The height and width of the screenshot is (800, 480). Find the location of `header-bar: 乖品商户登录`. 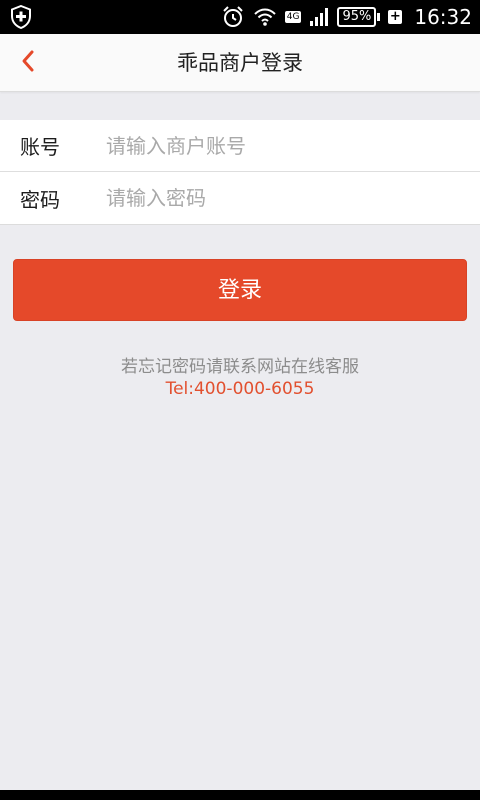

header-bar: 乖品商户登录 is located at coordinates (240, 63).